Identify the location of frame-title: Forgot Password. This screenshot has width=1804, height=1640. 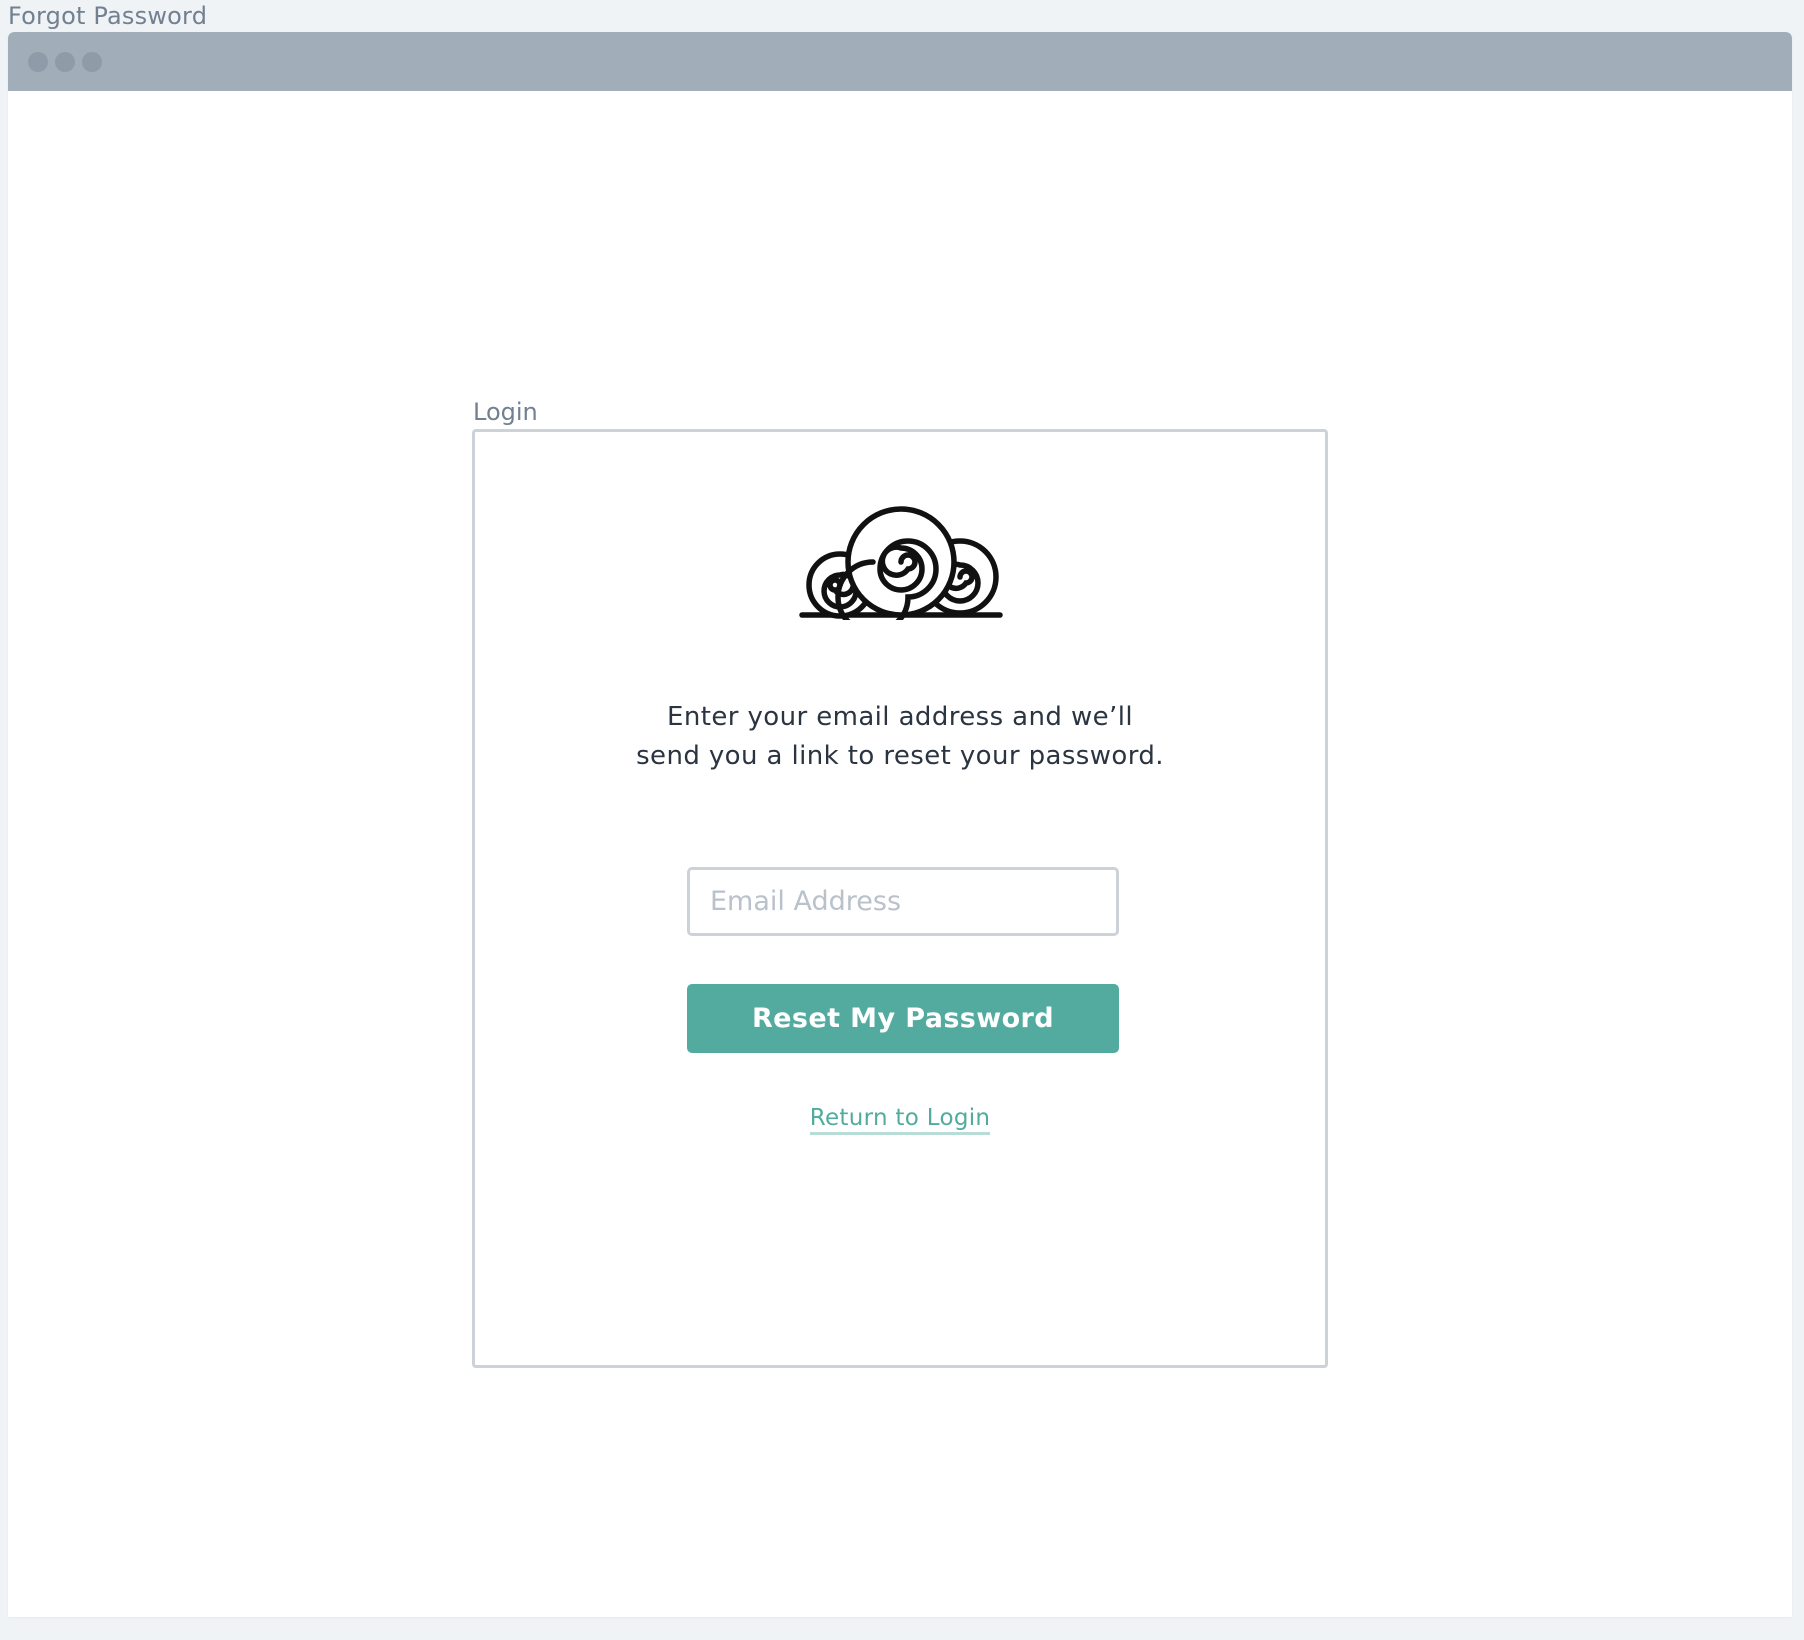
(108, 16).